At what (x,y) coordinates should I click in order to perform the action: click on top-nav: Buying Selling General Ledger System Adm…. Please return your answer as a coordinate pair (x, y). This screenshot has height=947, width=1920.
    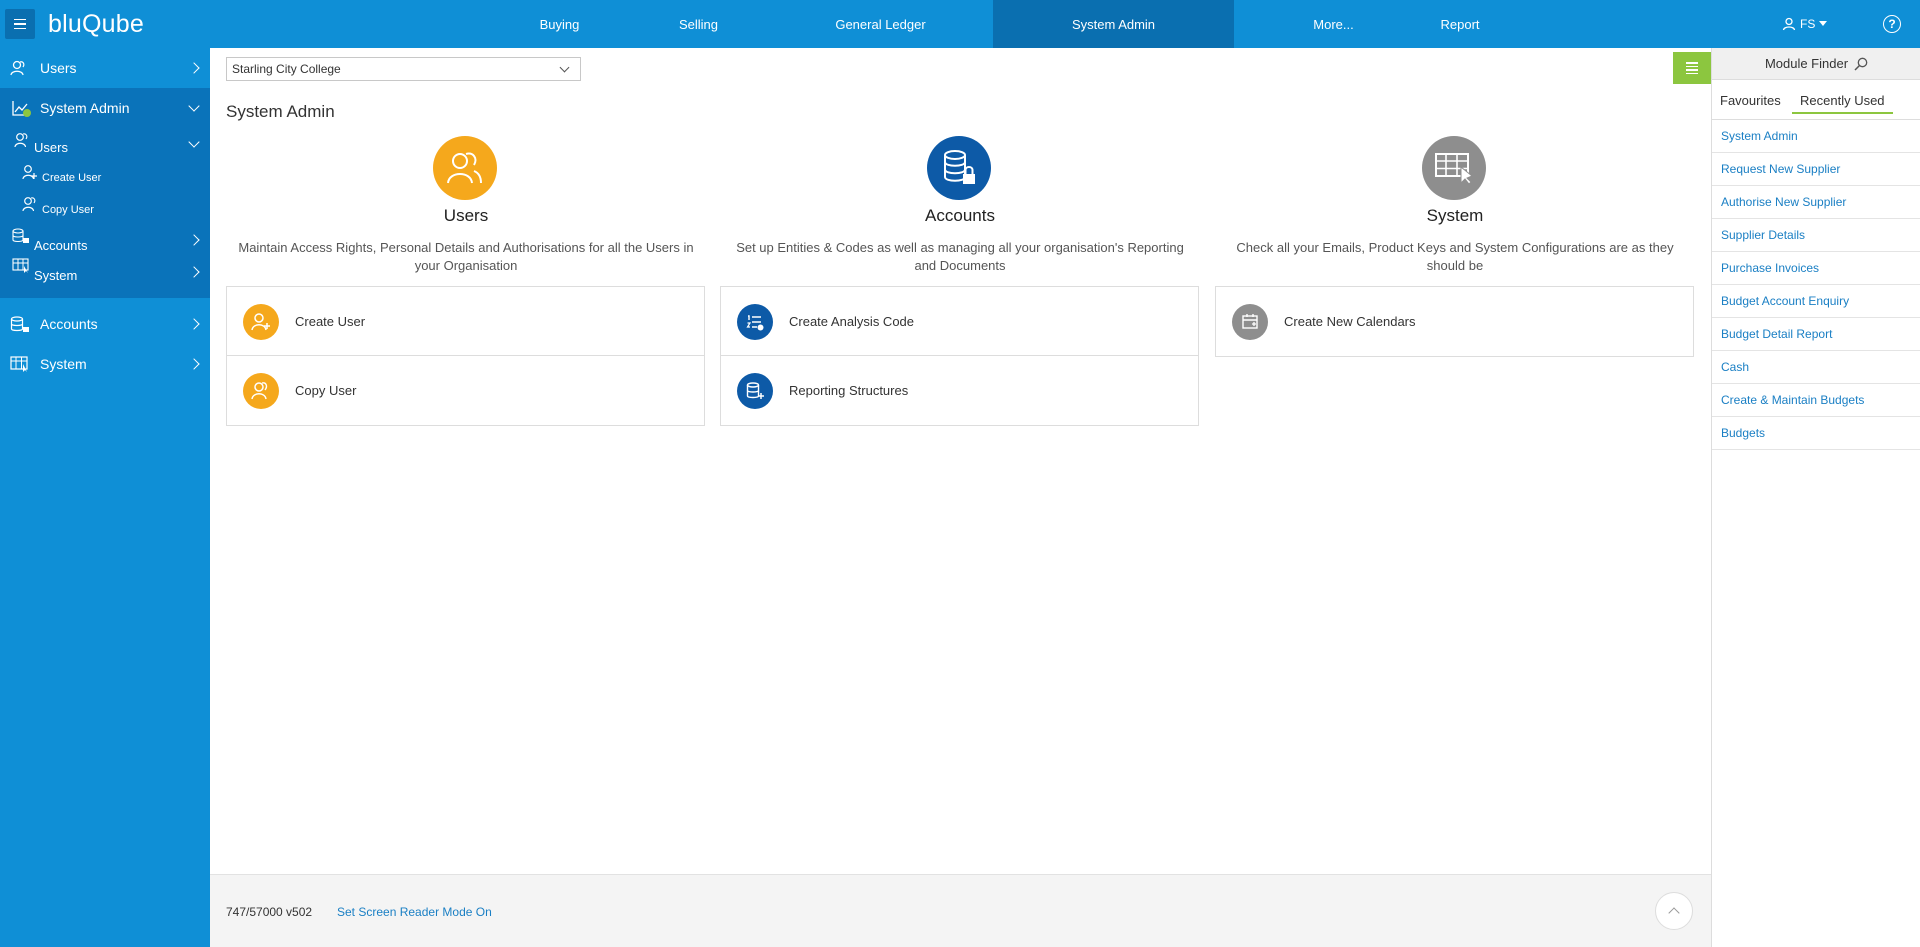
    Looking at the image, I should click on (988, 24).